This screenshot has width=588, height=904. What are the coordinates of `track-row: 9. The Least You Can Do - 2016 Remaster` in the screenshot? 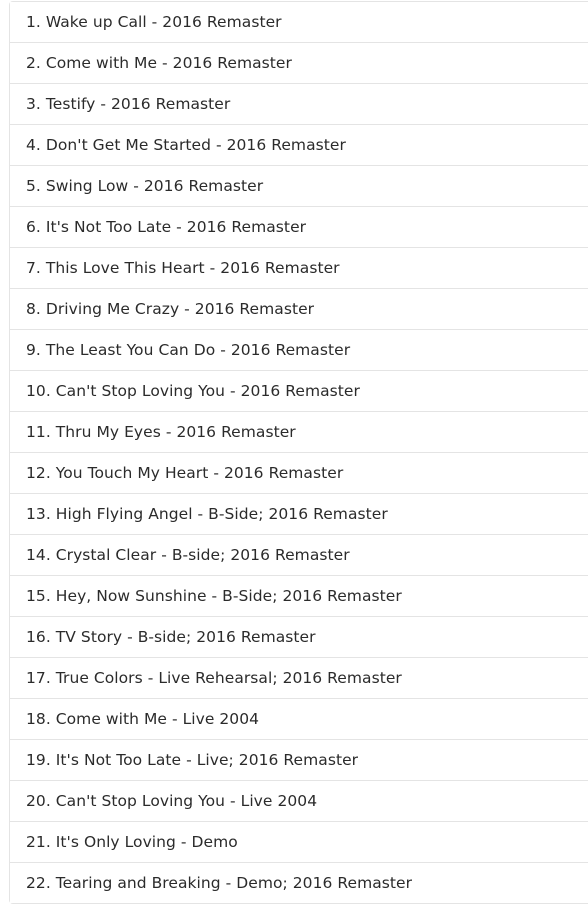 It's located at (299, 349).